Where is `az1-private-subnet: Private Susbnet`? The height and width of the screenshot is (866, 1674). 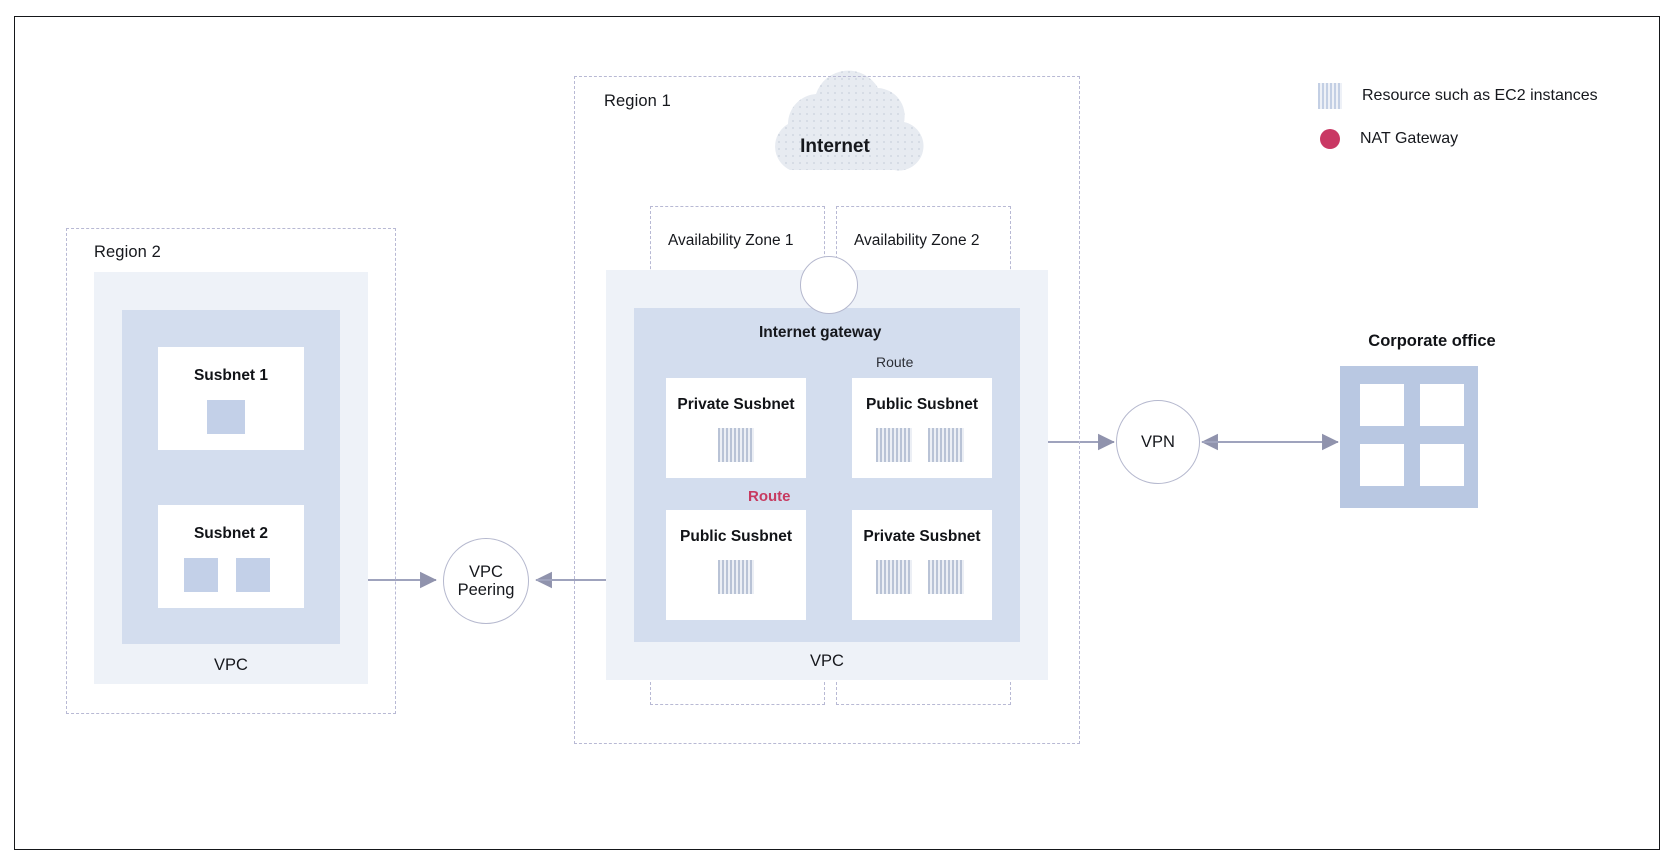
az1-private-subnet: Private Susbnet is located at coordinates (736, 428).